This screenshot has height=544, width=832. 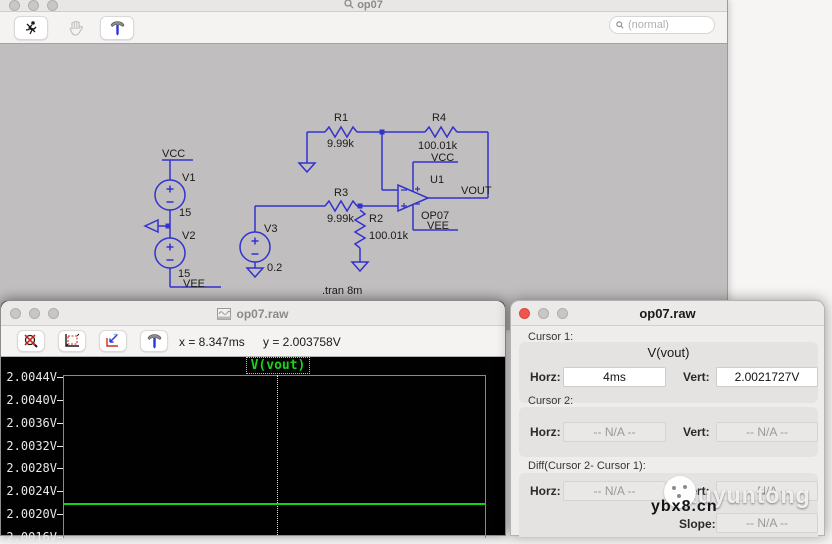 I want to click on y-axis-tick: 2.0020V, so click(x=32, y=514).